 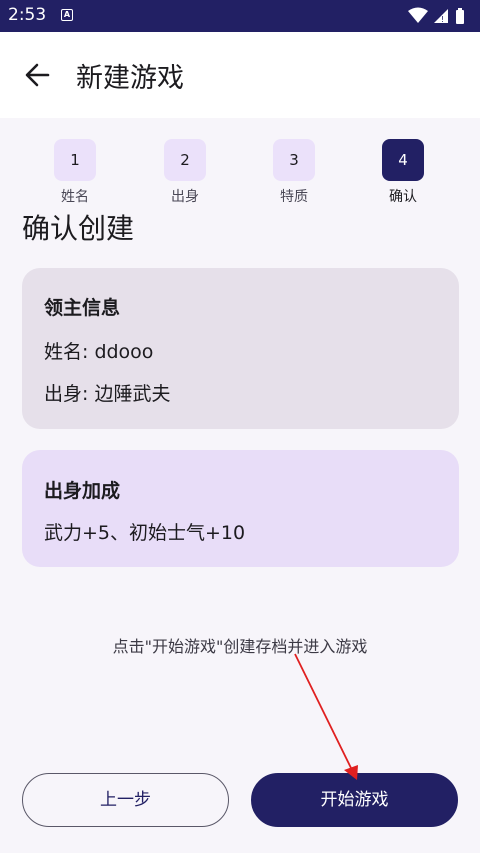 What do you see at coordinates (27, 15) in the screenshot?
I see `status-time: 2:53` at bounding box center [27, 15].